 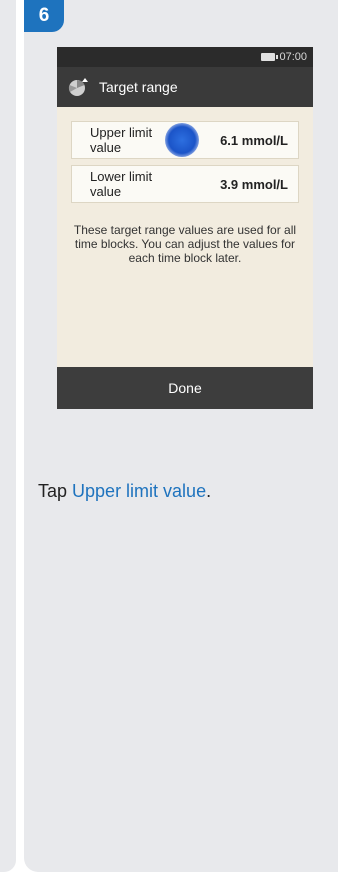 I want to click on step-number-badge: 6, so click(x=44, y=16).